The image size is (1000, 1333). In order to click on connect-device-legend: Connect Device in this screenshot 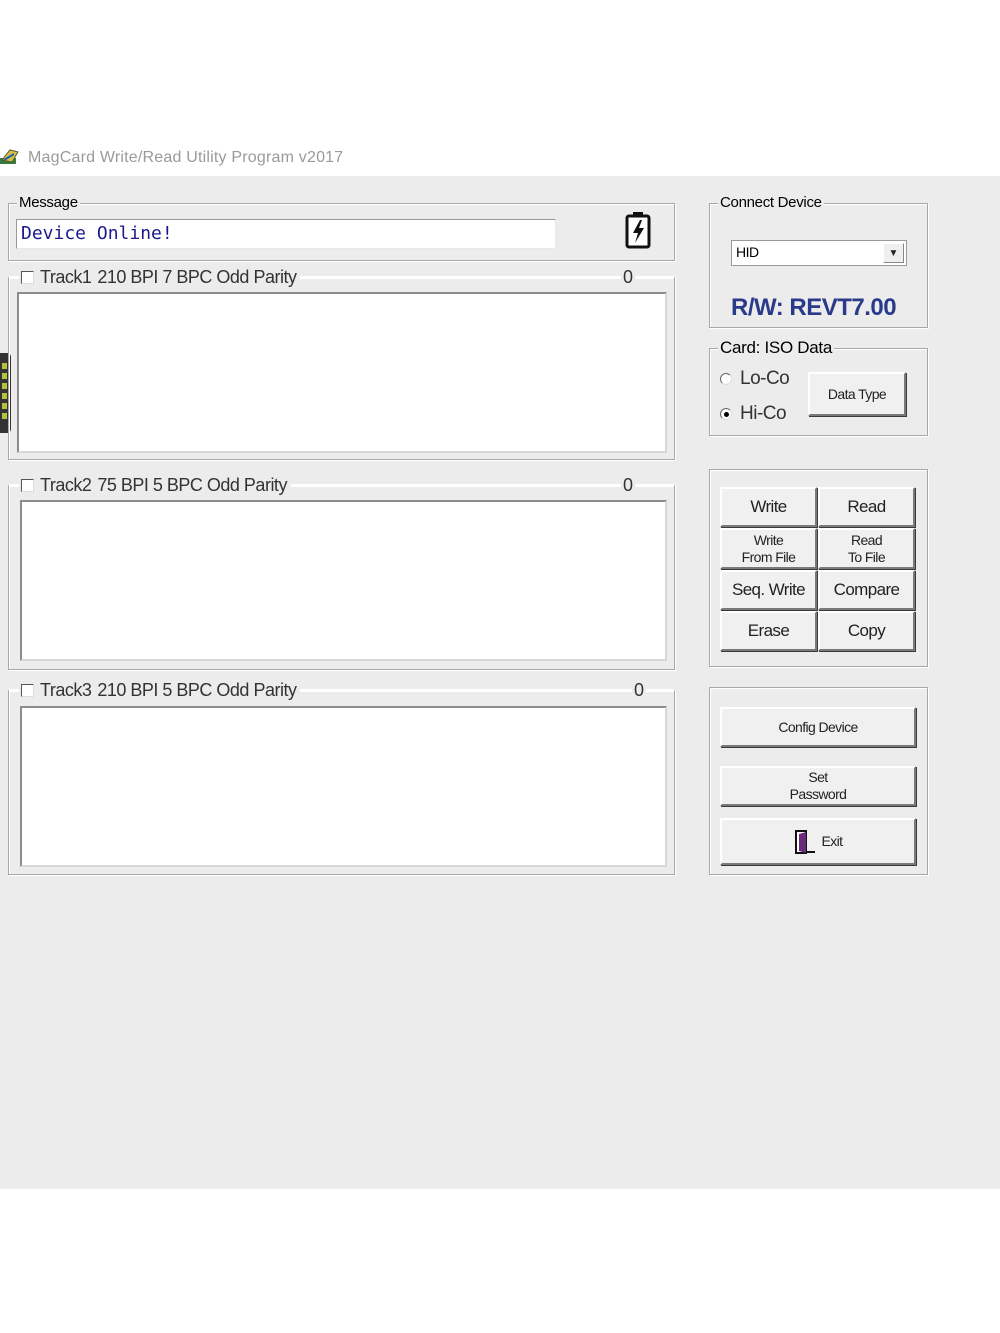, I will do `click(771, 203)`.